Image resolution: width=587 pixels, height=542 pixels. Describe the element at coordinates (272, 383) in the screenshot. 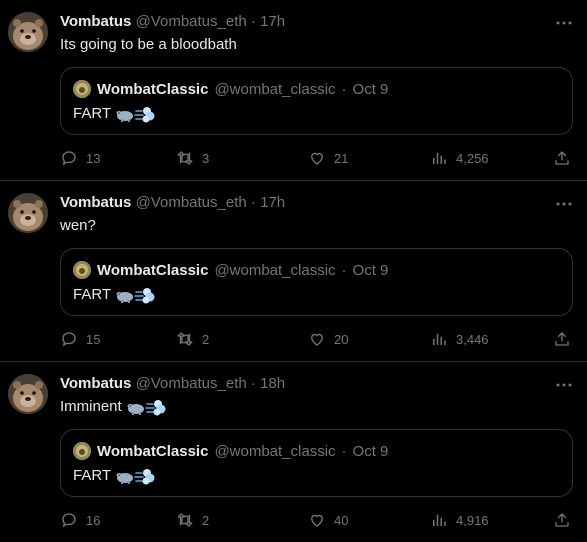

I see `tweet-time: 18h` at that location.